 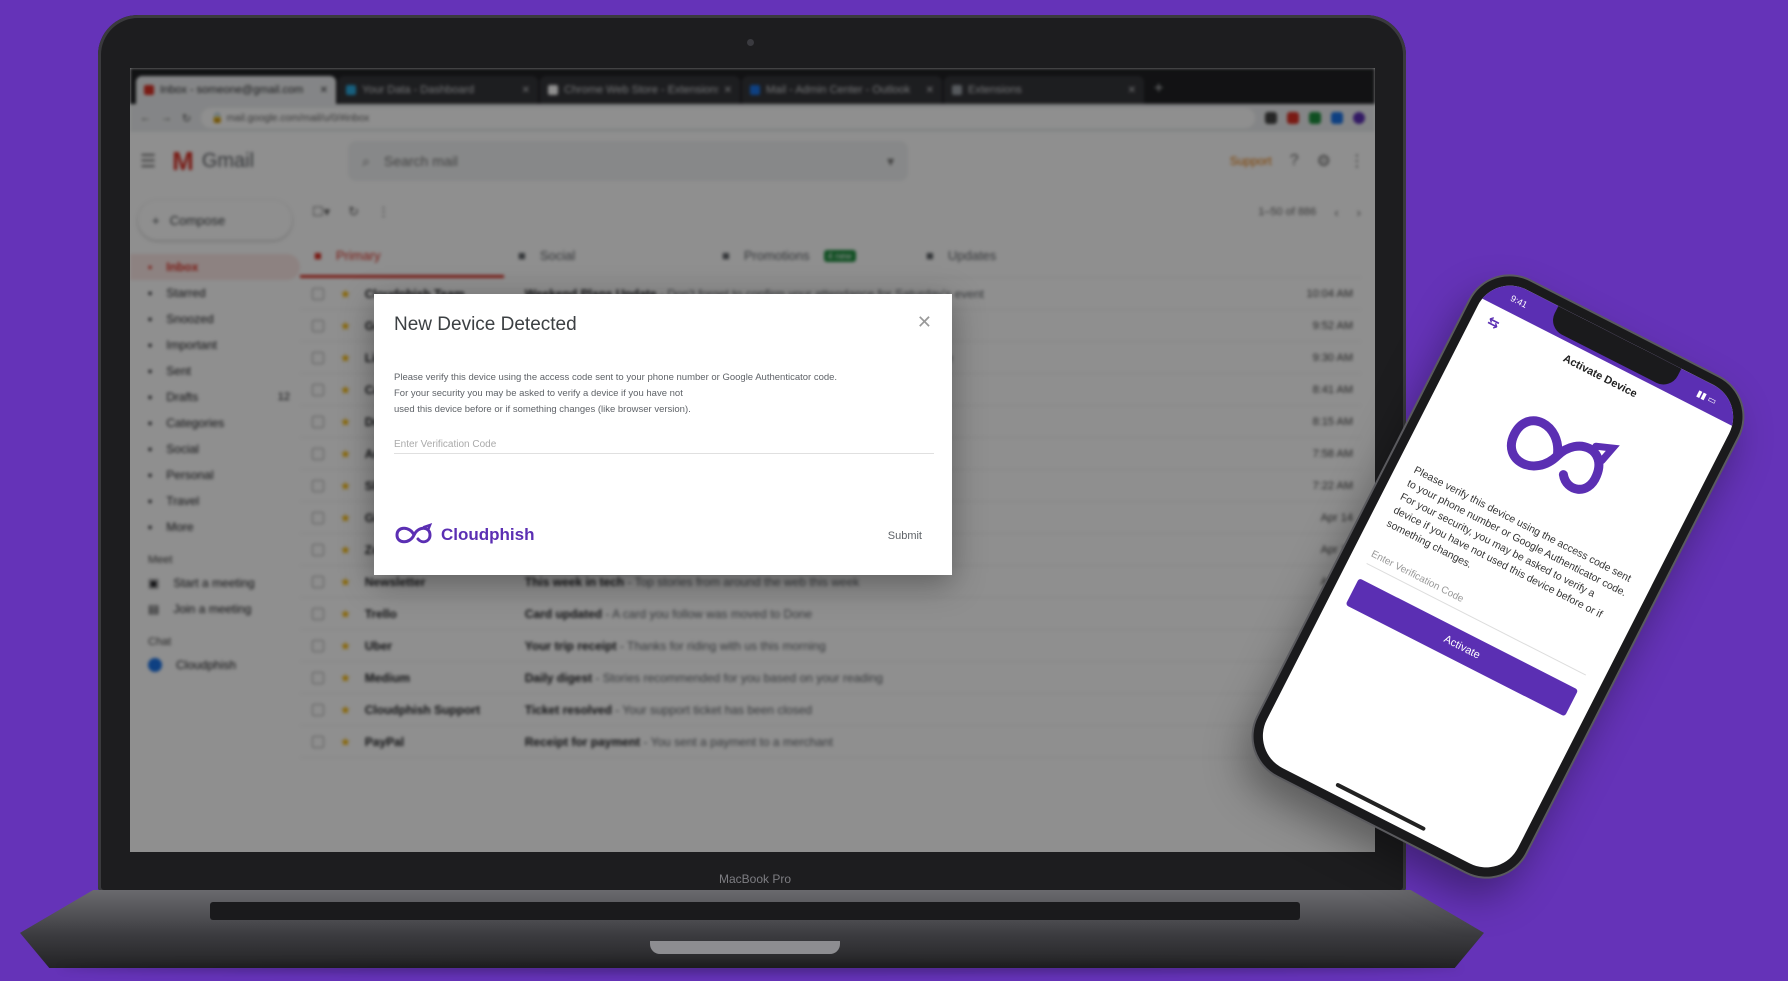 I want to click on laptop-notch, so click(x=745, y=947).